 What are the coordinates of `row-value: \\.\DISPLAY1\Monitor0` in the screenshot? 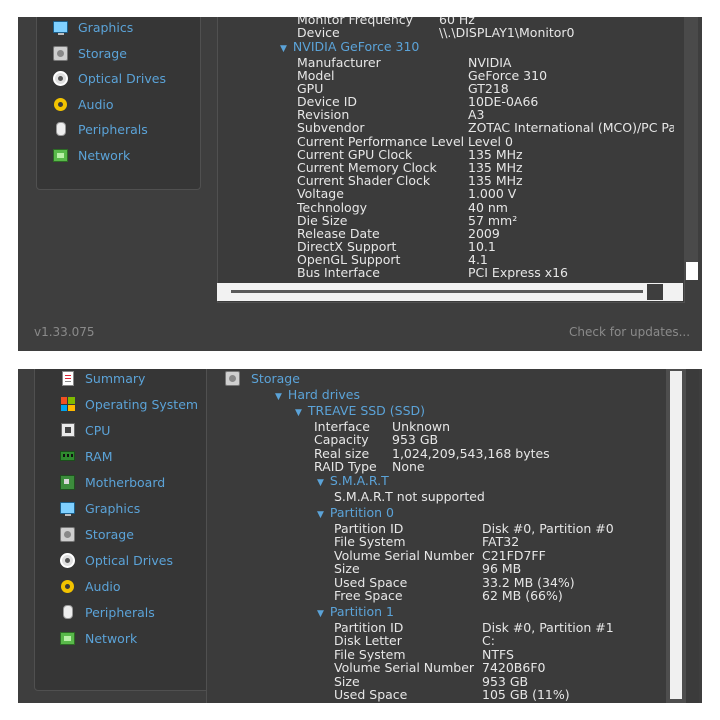 It's located at (507, 32).